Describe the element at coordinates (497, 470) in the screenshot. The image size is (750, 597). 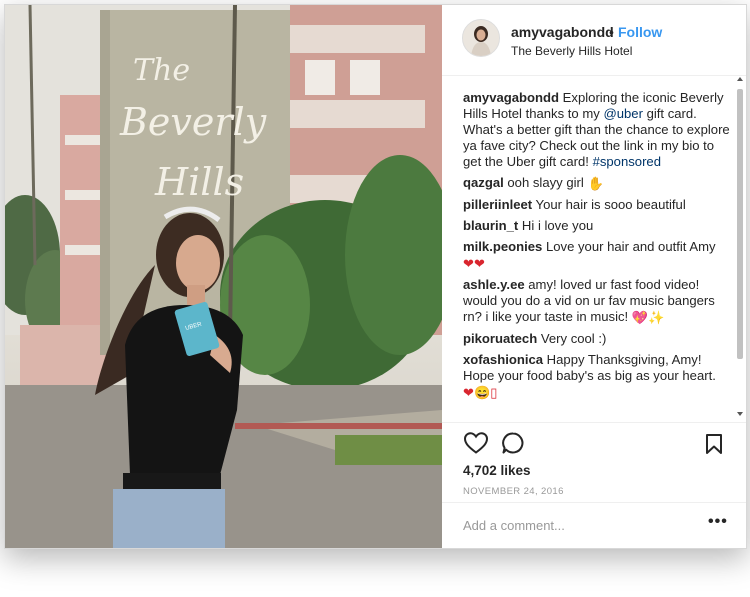
I see `like-count: 4,702 likes` at that location.